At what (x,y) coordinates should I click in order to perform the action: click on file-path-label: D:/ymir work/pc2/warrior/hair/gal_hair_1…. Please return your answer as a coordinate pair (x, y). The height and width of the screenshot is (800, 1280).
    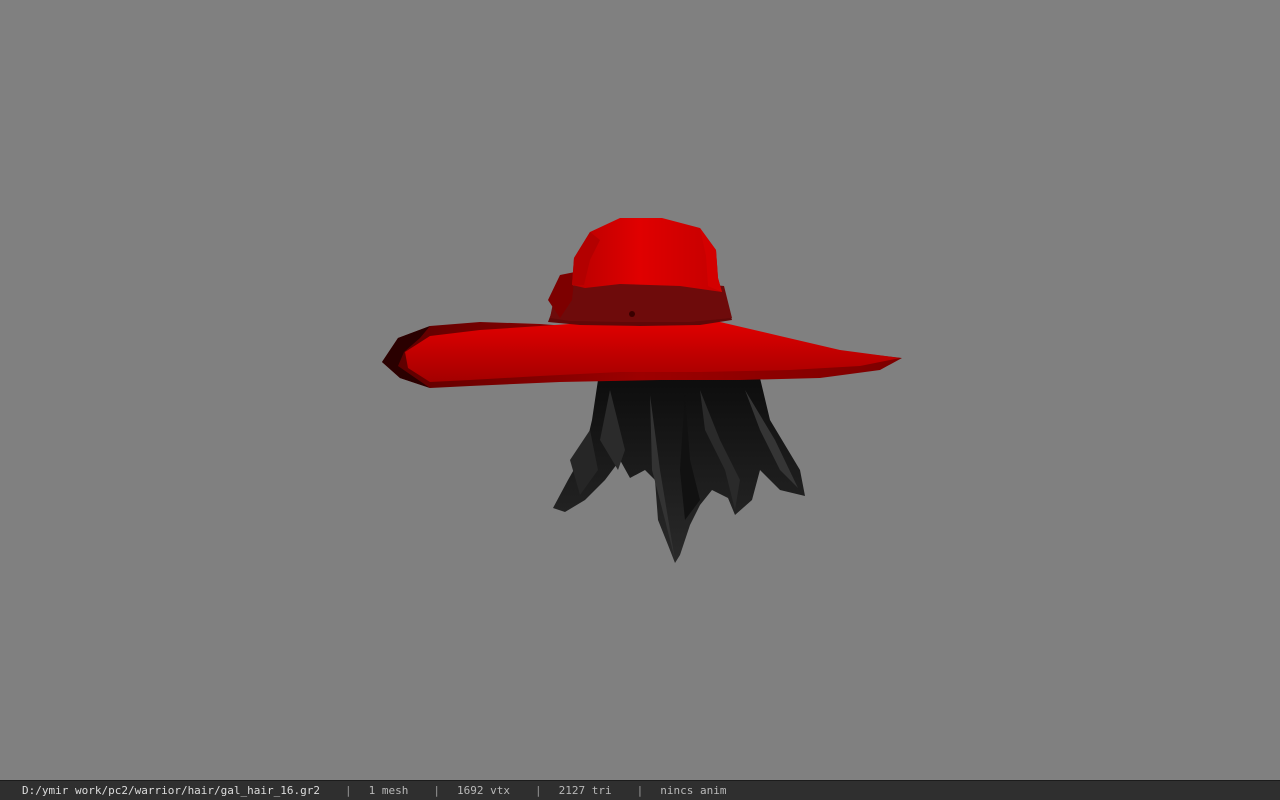
    Looking at the image, I should click on (171, 790).